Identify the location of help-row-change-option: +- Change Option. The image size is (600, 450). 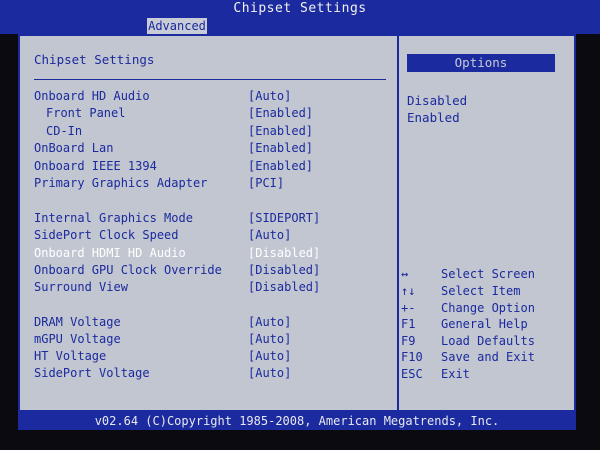
(486, 308).